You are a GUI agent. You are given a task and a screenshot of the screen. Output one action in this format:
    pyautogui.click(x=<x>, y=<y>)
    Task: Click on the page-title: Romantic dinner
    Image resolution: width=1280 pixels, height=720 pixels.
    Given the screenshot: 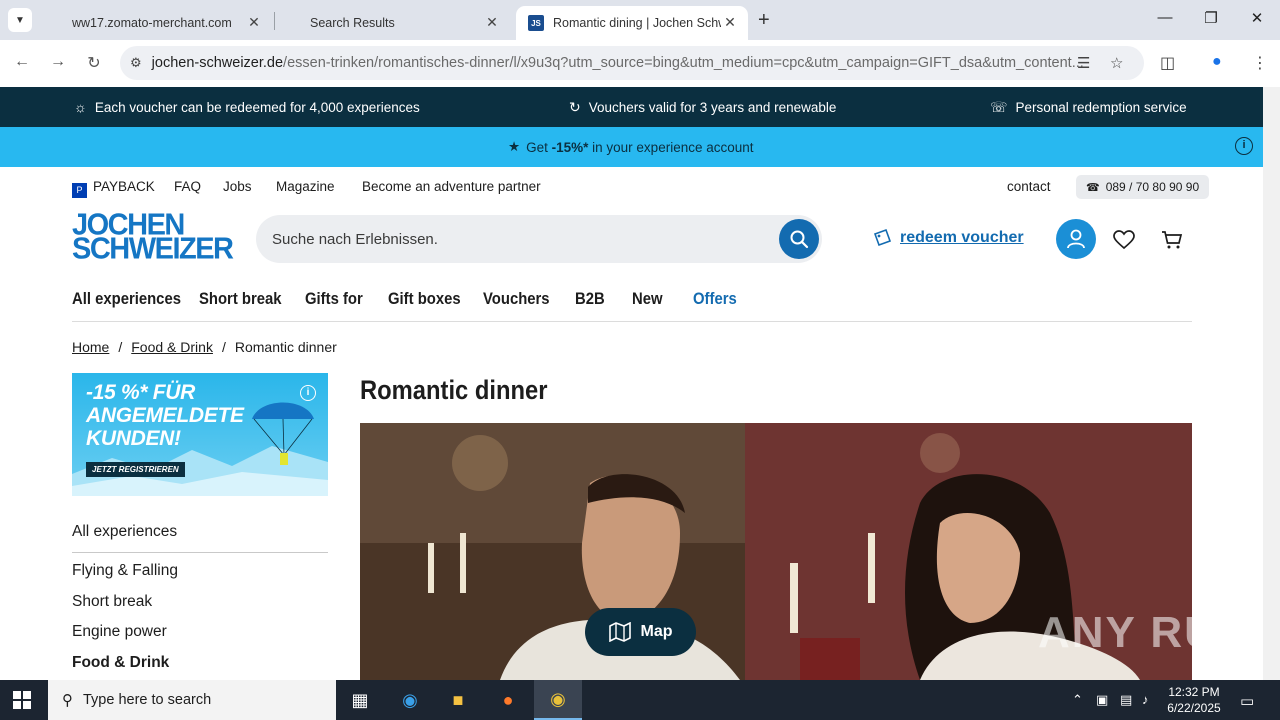 What is the action you would take?
    pyautogui.click(x=454, y=390)
    